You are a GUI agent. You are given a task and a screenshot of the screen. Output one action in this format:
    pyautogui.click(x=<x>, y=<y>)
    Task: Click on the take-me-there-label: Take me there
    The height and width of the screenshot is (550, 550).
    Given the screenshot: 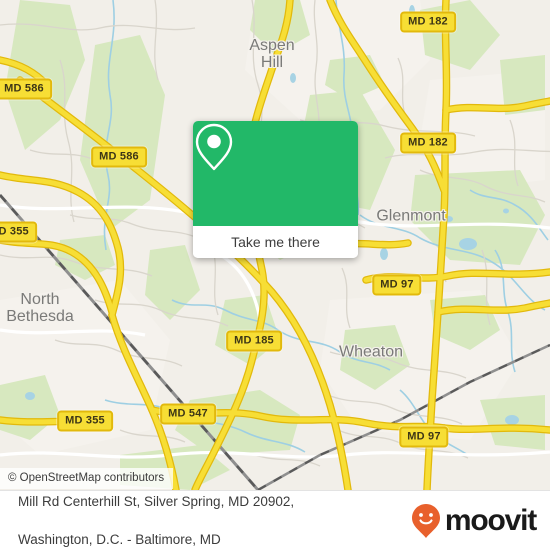 What is the action you would take?
    pyautogui.click(x=275, y=242)
    